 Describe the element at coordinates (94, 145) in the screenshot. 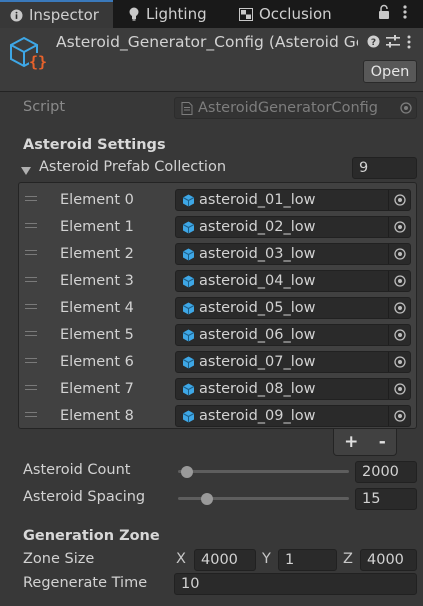

I see `asteroid-settings-heading: Asteroid Settings` at that location.